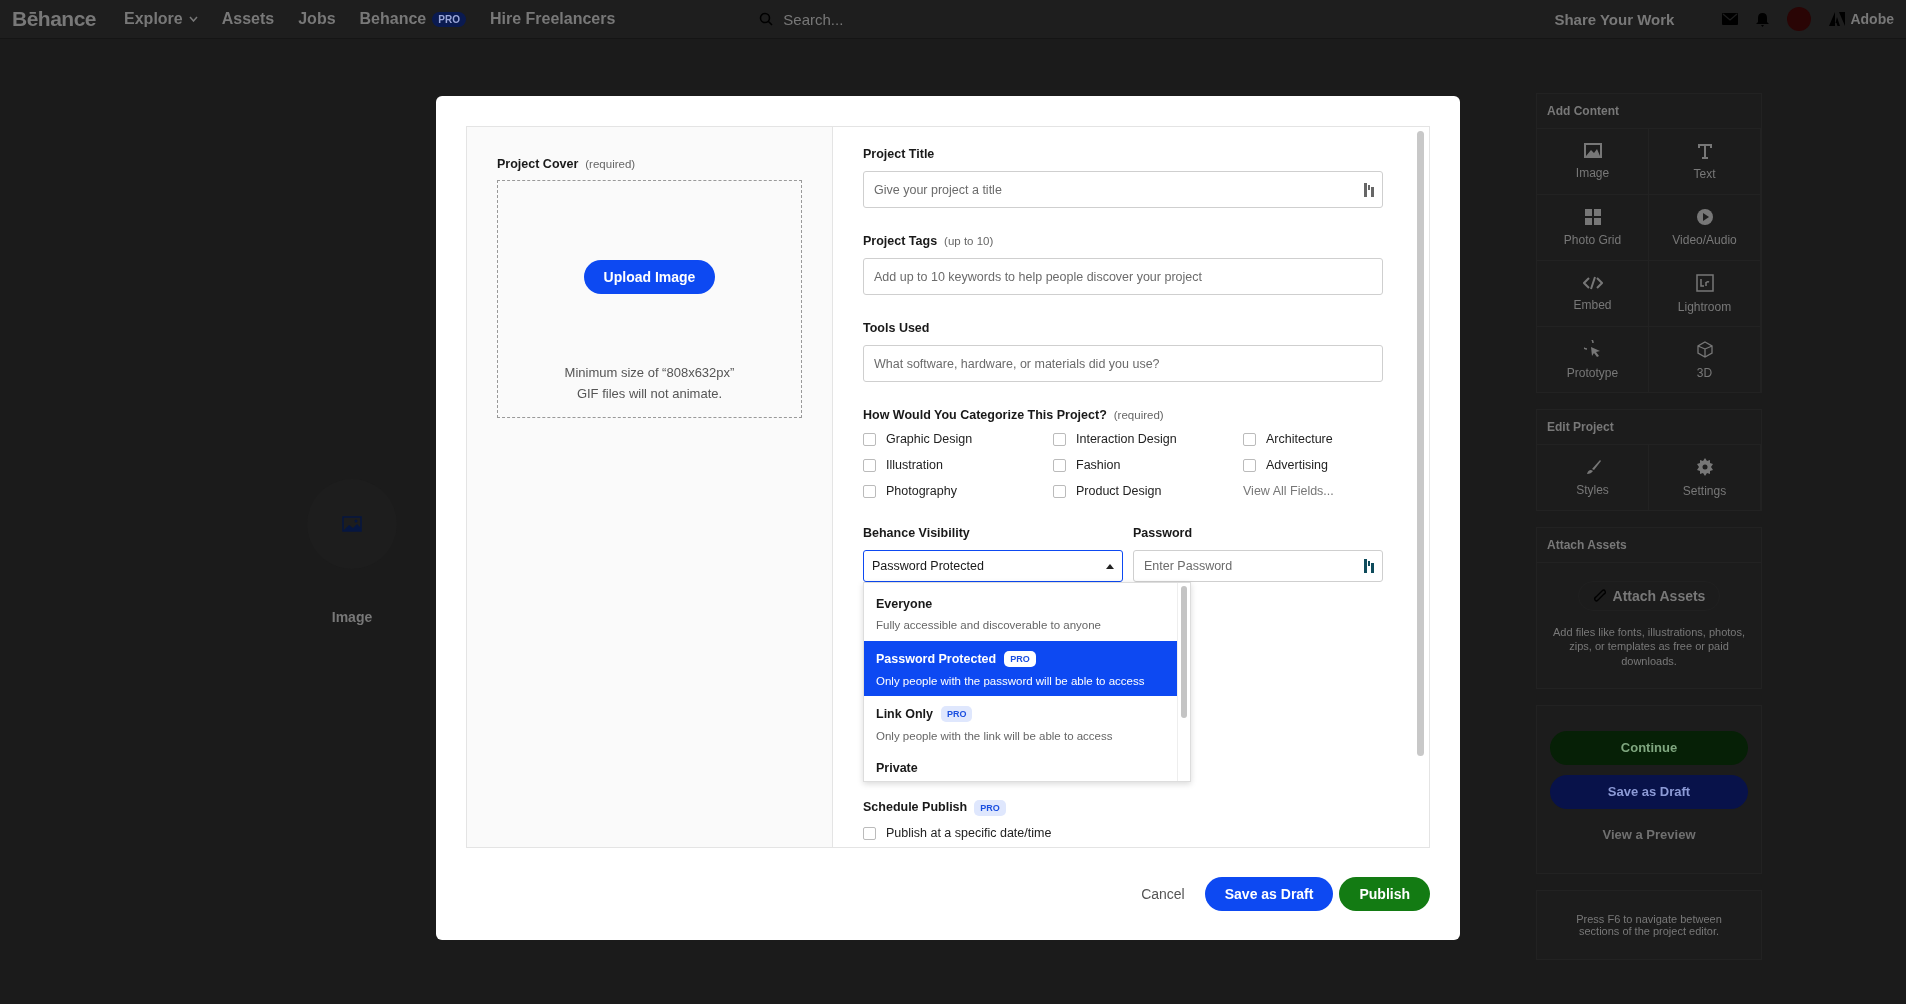 This screenshot has width=1906, height=1004. I want to click on assets-description: Add files like fonts, illustrations, photos, zips, or templates as free or paid downloads., so click(1649, 646).